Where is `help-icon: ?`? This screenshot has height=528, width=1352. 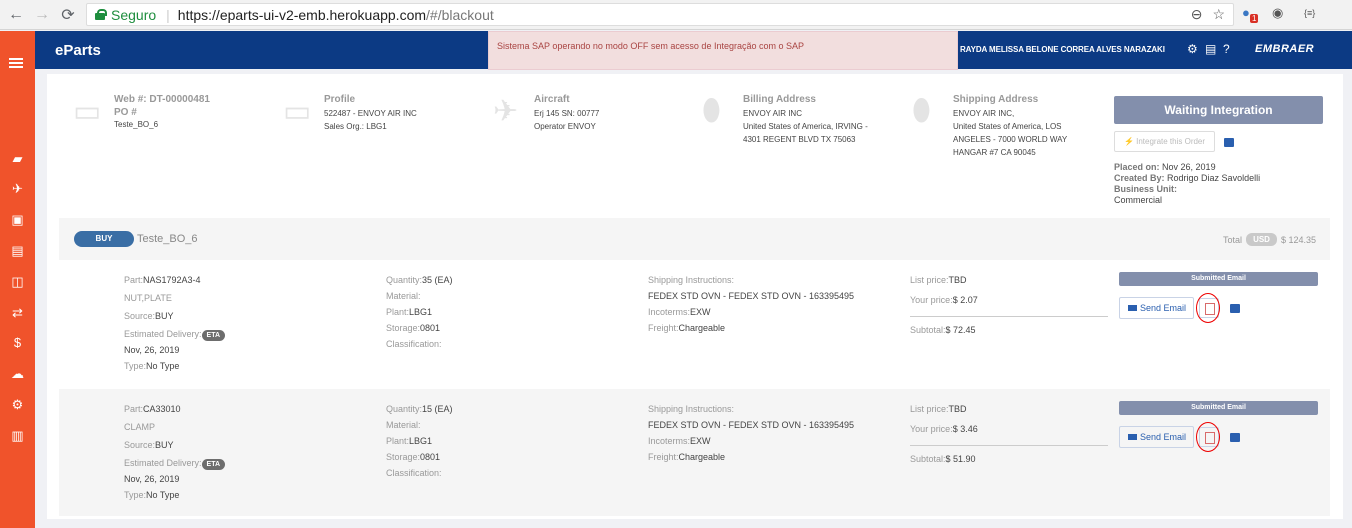 help-icon: ? is located at coordinates (1226, 49).